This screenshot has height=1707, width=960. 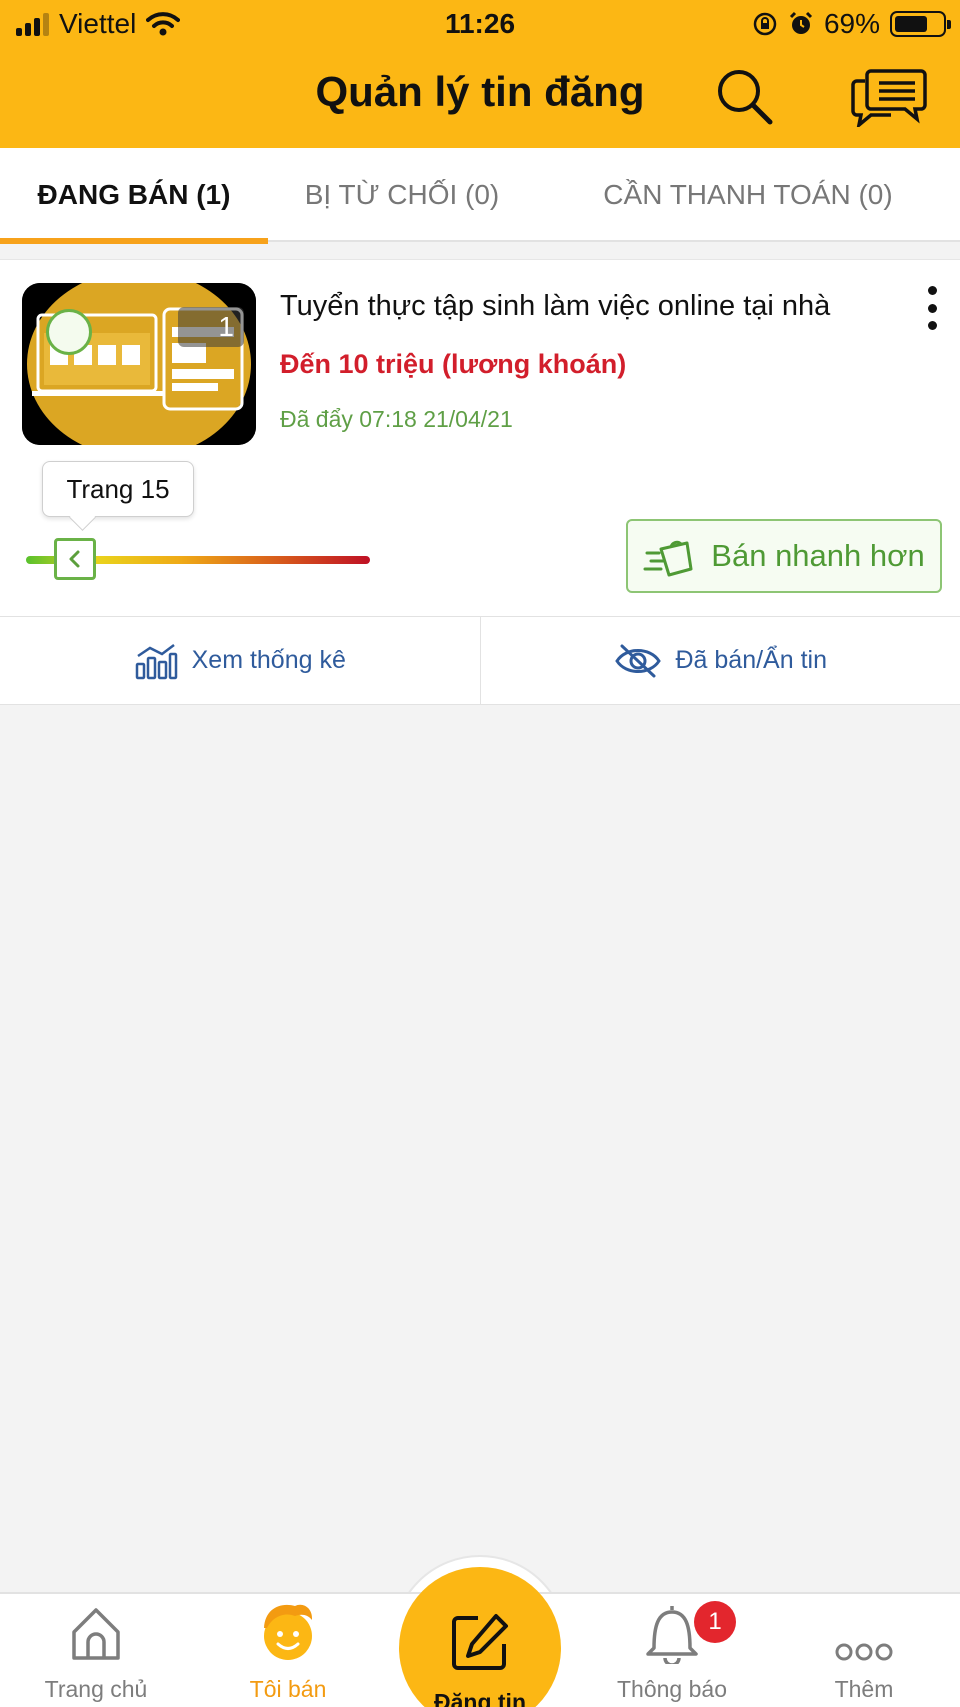 I want to click on listing-thumbnail: 1, so click(x=139, y=364).